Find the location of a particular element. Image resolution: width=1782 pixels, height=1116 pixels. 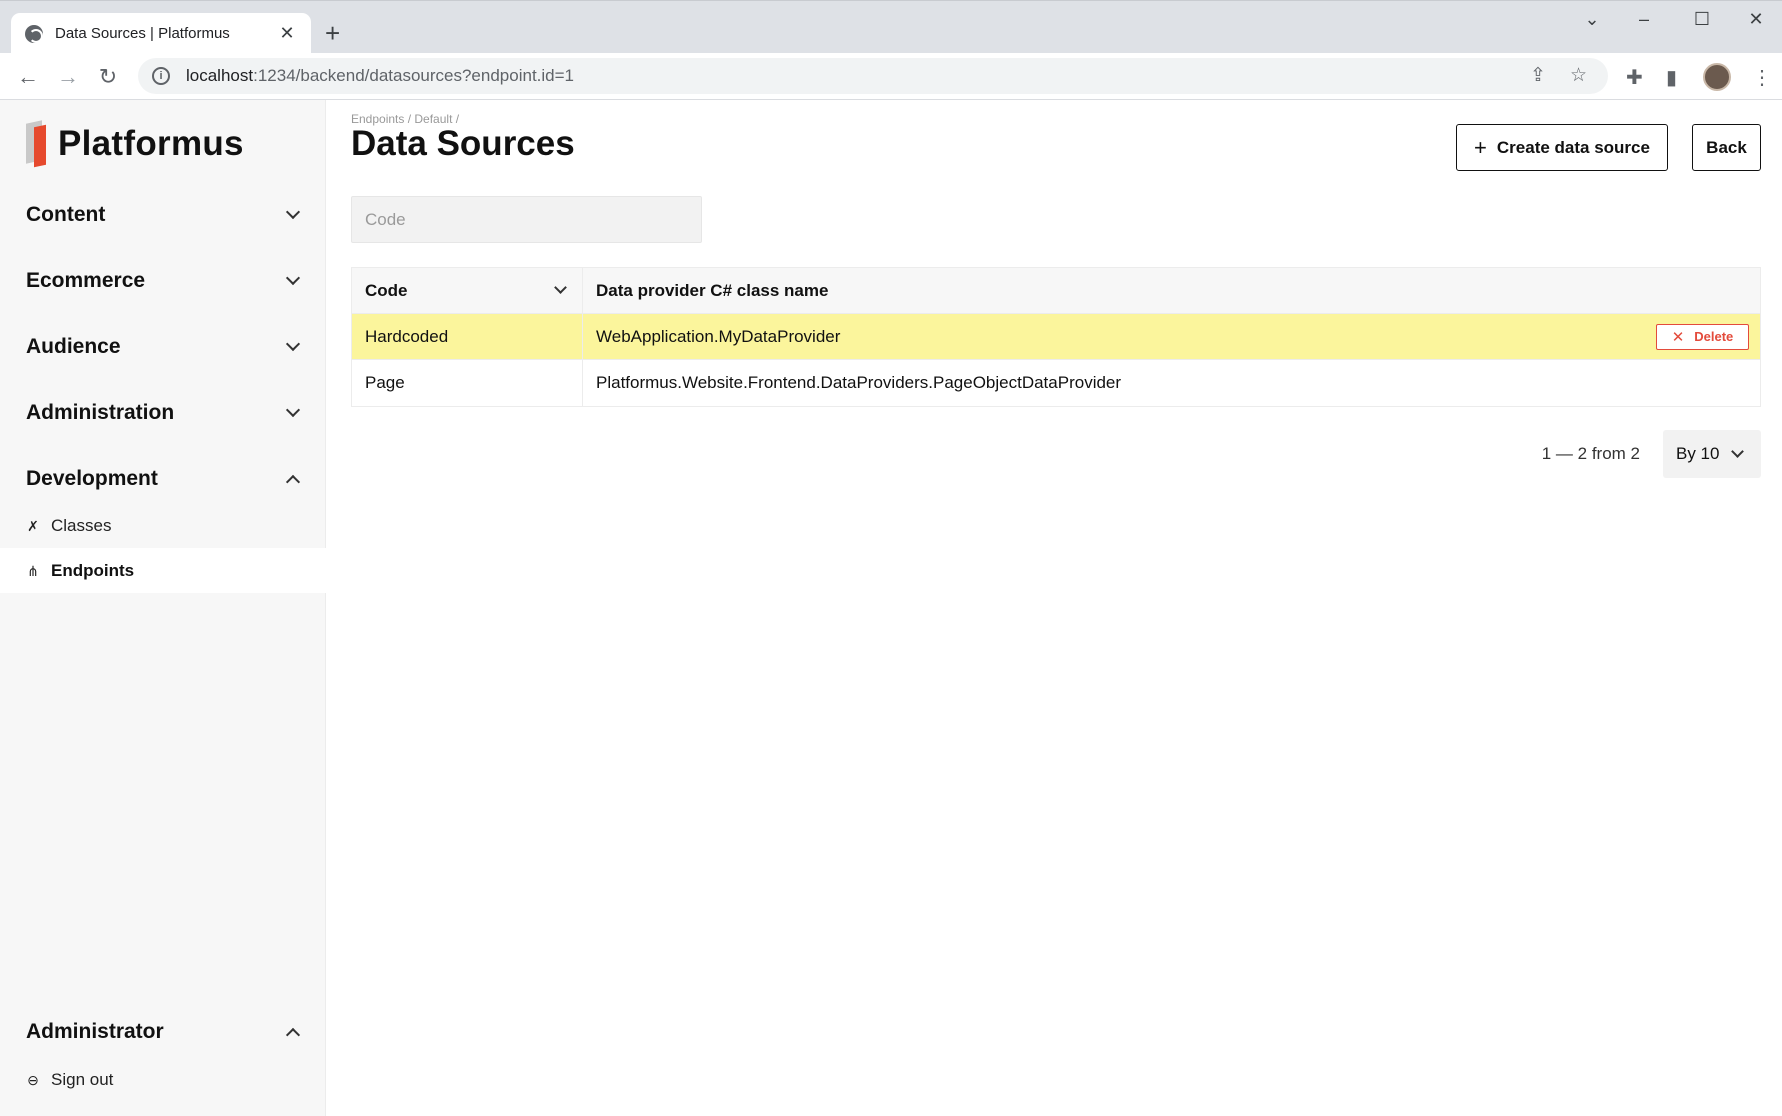

page-title: Data Sources is located at coordinates (463, 143).